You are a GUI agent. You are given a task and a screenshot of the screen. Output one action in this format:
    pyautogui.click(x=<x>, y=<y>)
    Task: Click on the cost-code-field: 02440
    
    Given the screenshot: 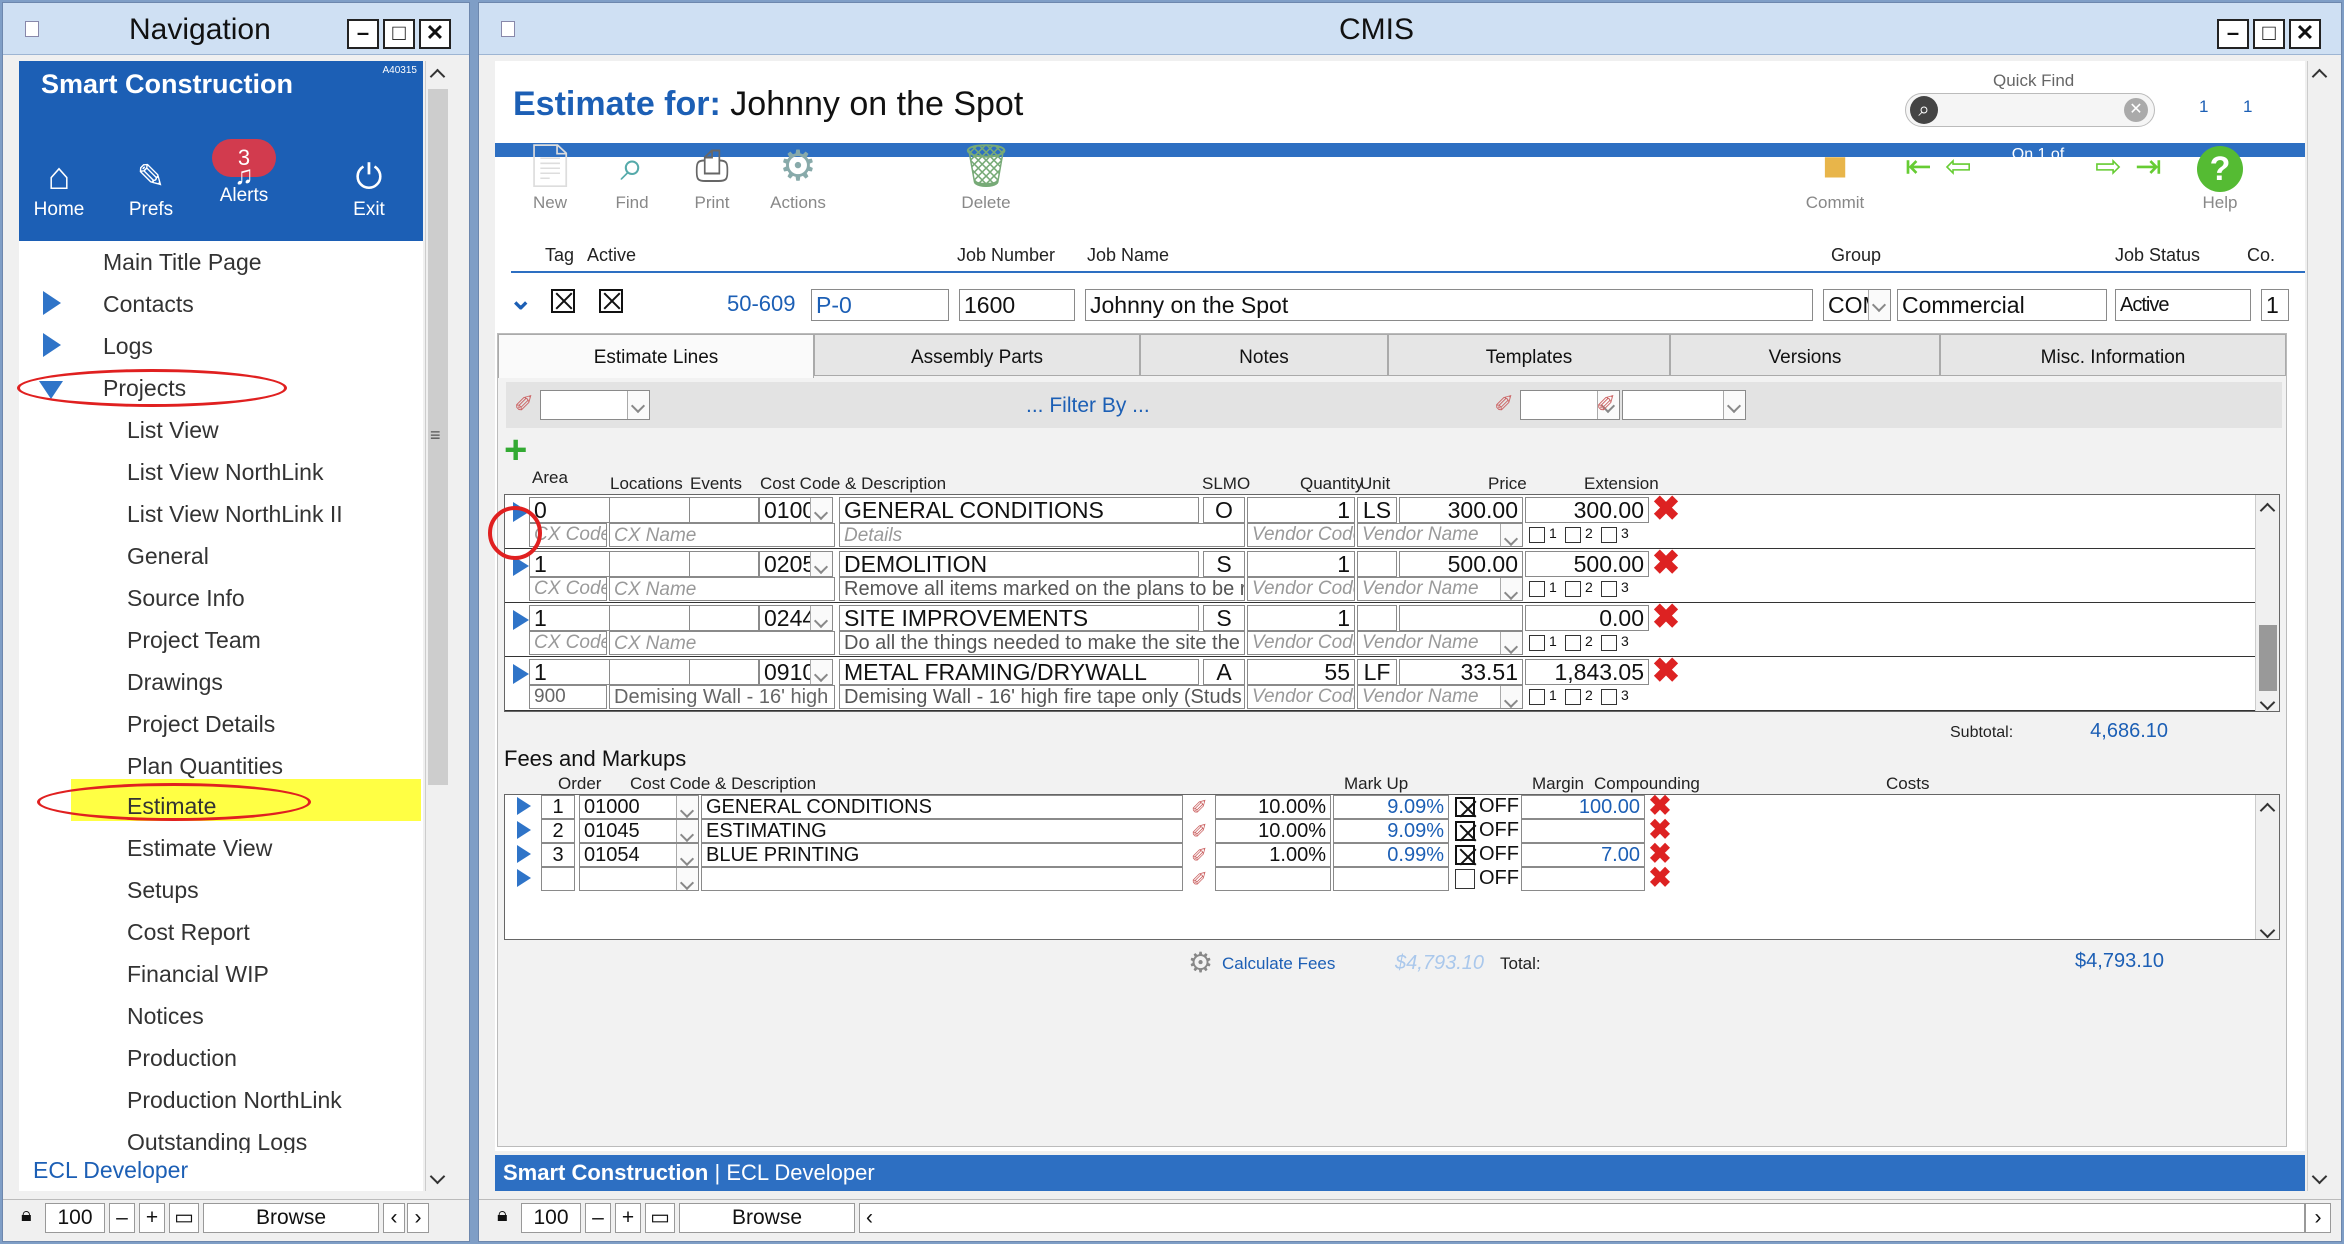 What is the action you would take?
    pyautogui.click(x=796, y=618)
    